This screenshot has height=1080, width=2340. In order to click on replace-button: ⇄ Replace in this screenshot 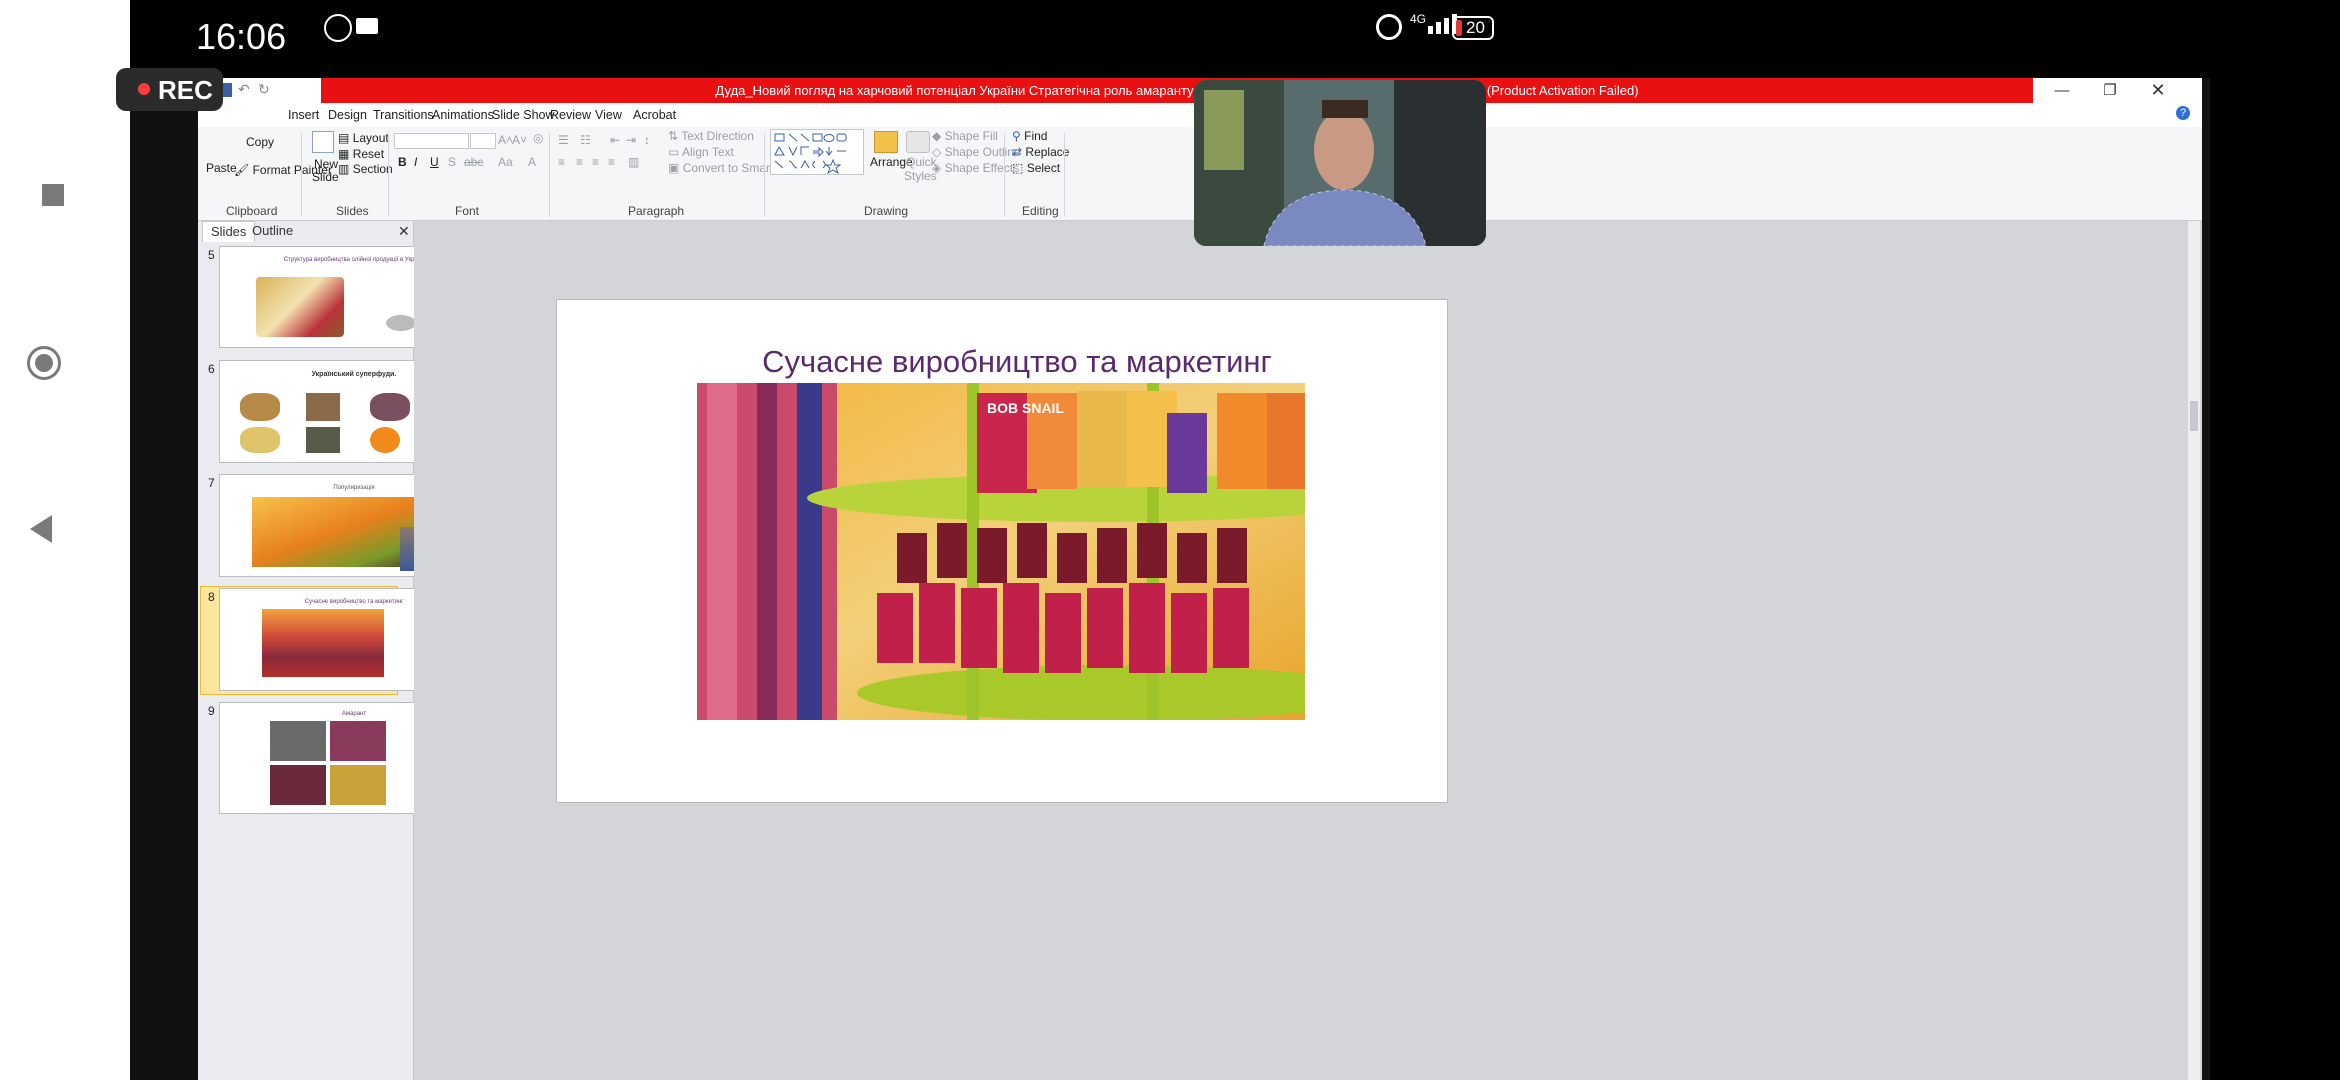, I will do `click(1040, 152)`.